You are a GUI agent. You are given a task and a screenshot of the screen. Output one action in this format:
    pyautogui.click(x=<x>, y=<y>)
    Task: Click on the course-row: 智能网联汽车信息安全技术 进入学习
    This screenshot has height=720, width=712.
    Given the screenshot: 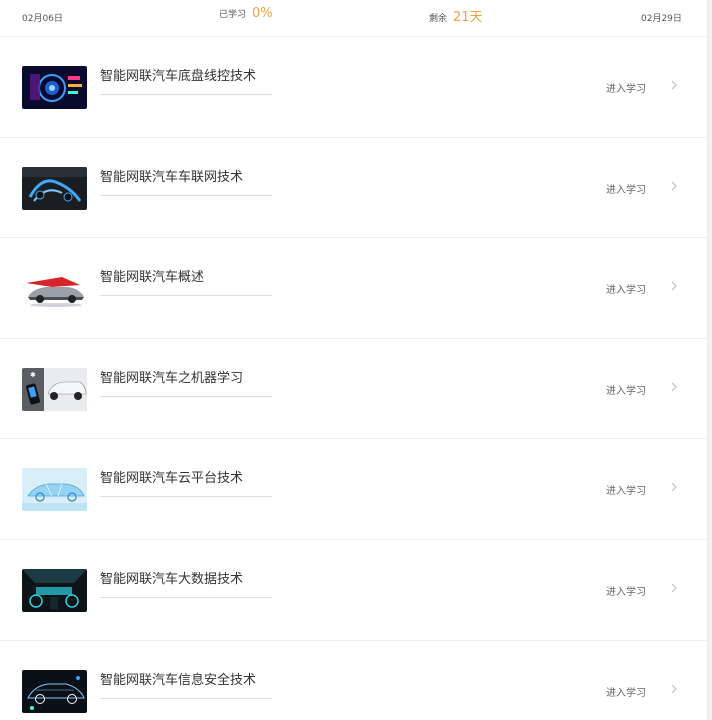 What is the action you would take?
    pyautogui.click(x=353, y=680)
    